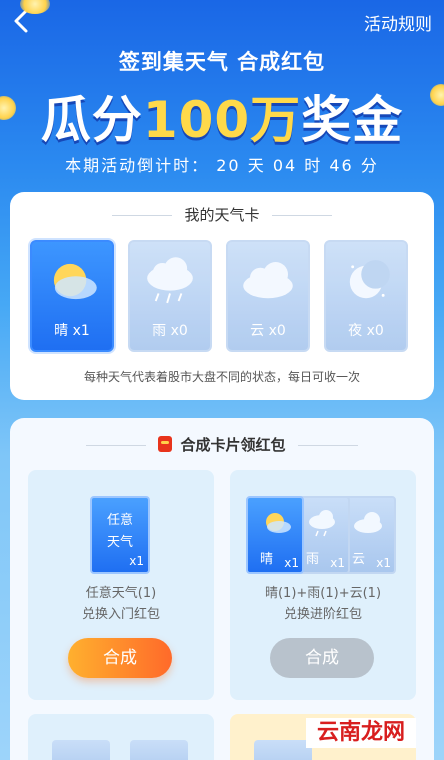 The image size is (444, 760). I want to click on weather-card-rain: 雨 x0, so click(170, 296).